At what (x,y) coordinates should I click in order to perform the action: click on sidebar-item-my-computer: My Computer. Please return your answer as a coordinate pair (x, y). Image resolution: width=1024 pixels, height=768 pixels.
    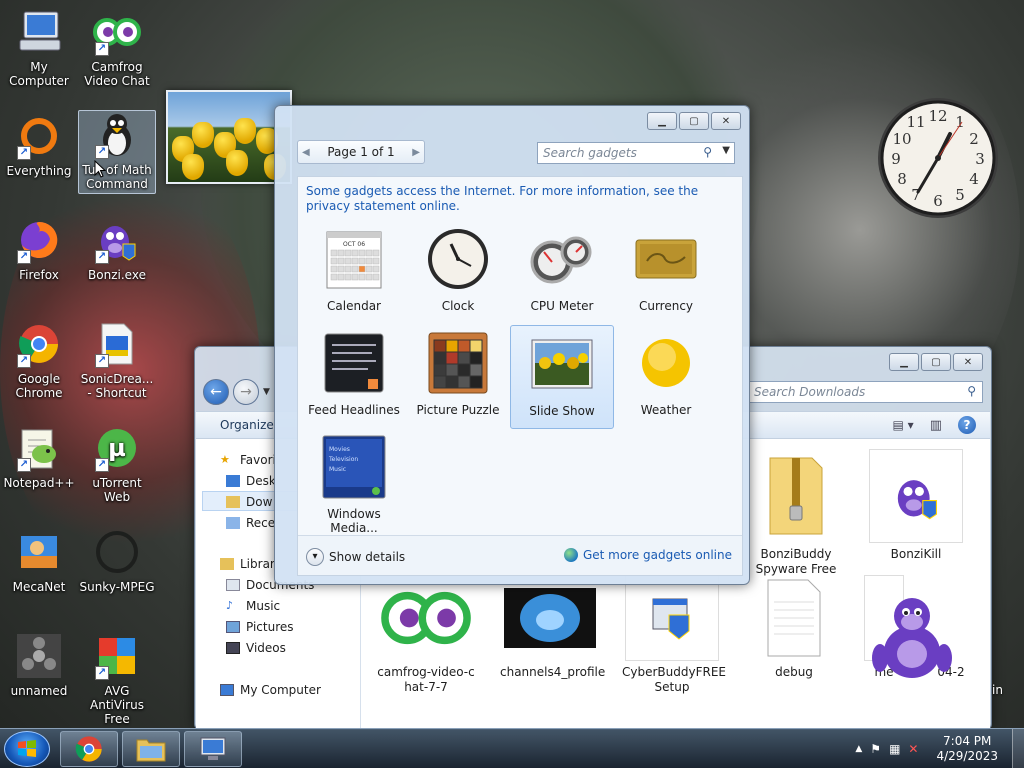
    Looking at the image, I should click on (270, 690).